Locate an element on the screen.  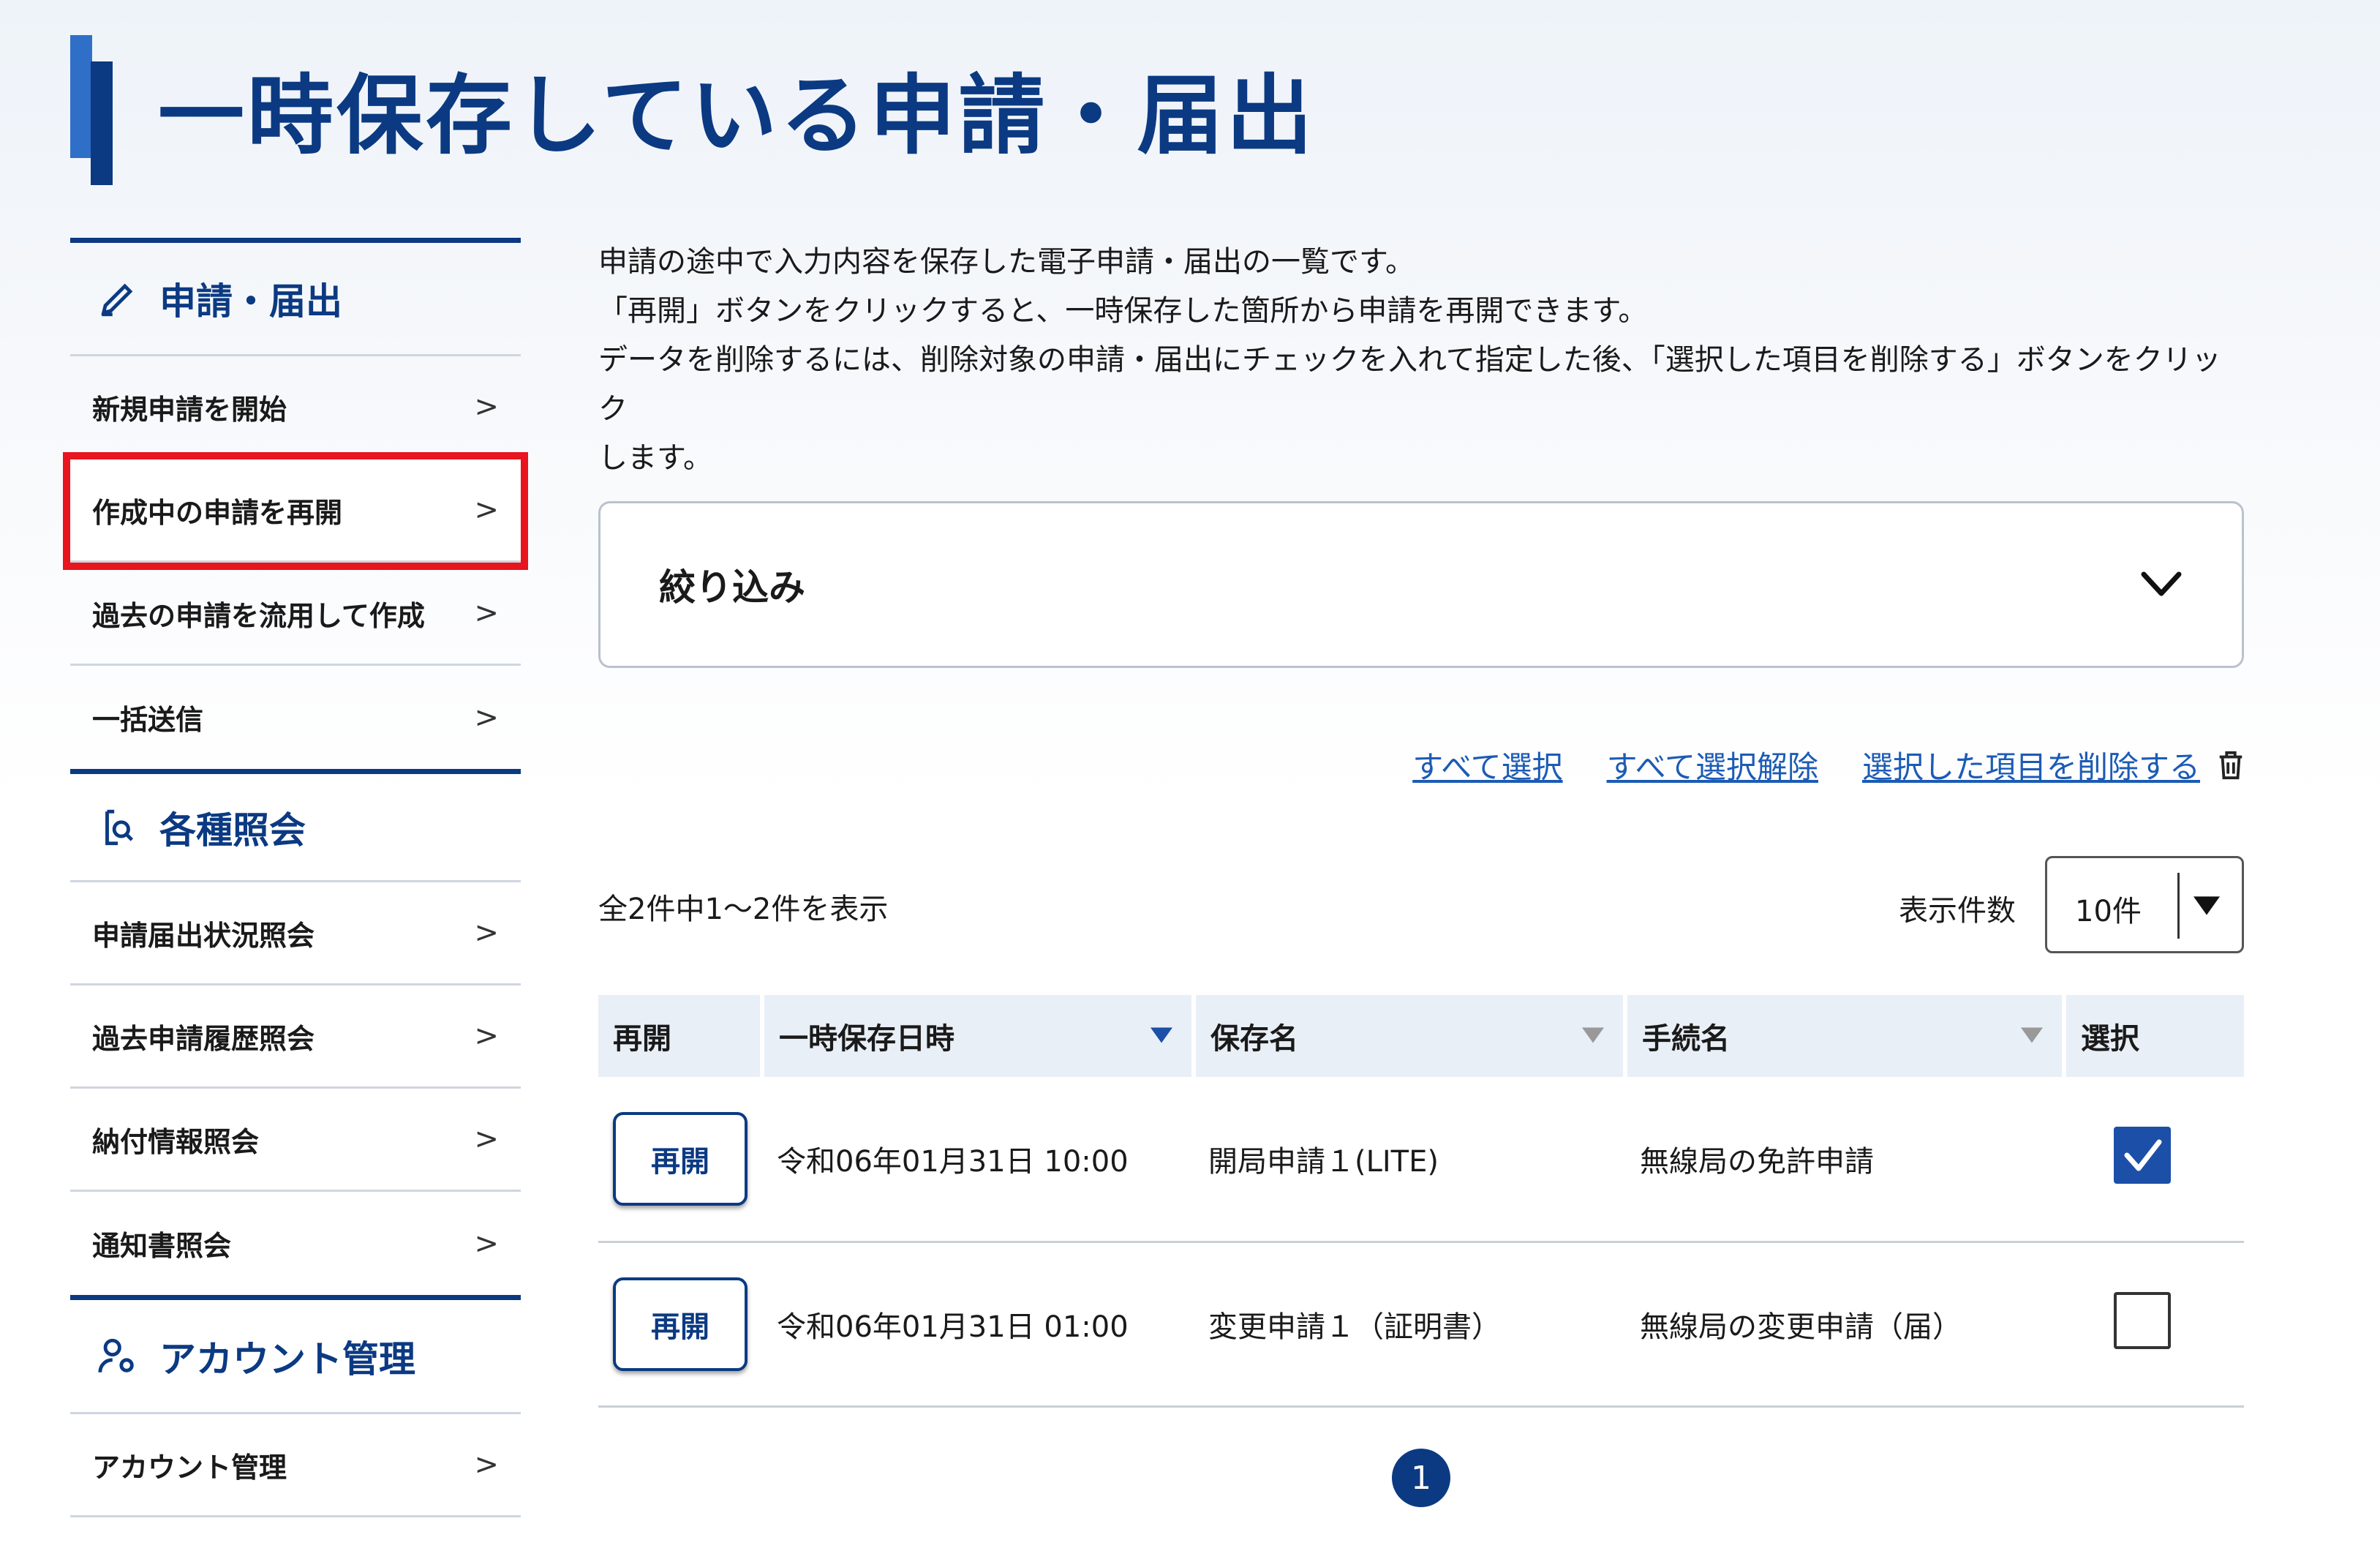
row-checkbox-checked is located at coordinates (2142, 1155).